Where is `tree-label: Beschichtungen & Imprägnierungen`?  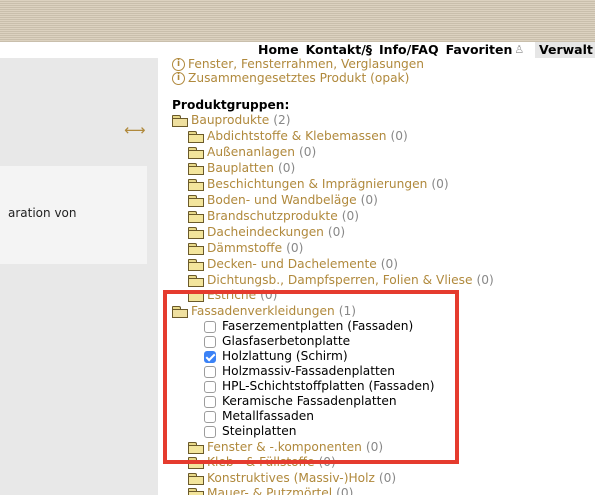
tree-label: Beschichtungen & Imprägnierungen is located at coordinates (317, 184).